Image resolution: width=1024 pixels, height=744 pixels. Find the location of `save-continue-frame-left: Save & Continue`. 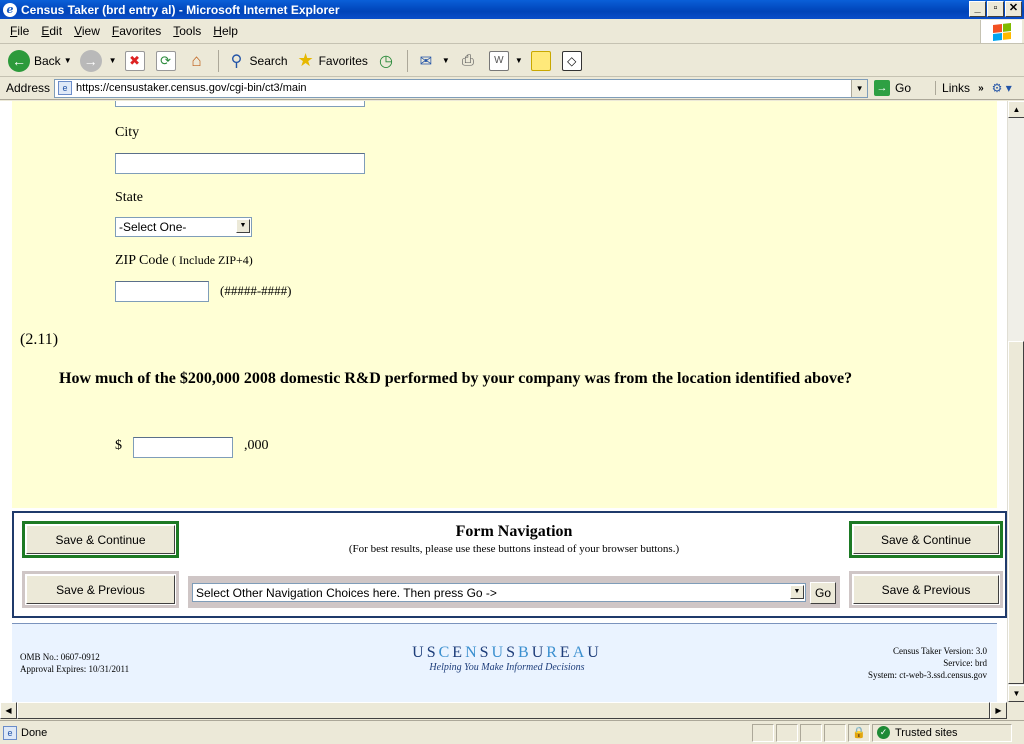

save-continue-frame-left: Save & Continue is located at coordinates (100, 539).